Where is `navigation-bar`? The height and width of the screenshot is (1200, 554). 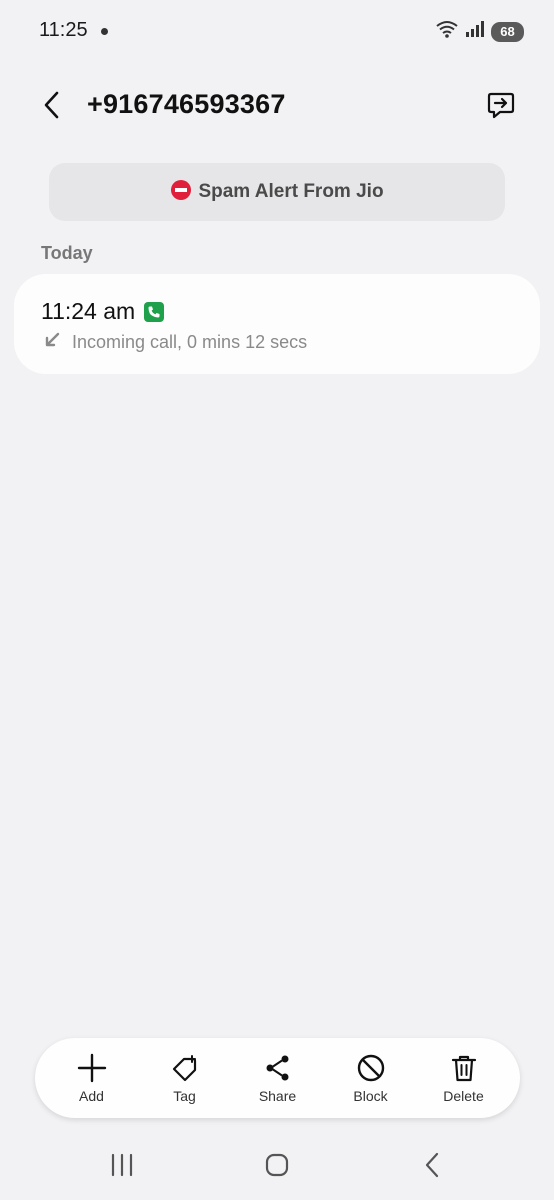
navigation-bar is located at coordinates (277, 1165).